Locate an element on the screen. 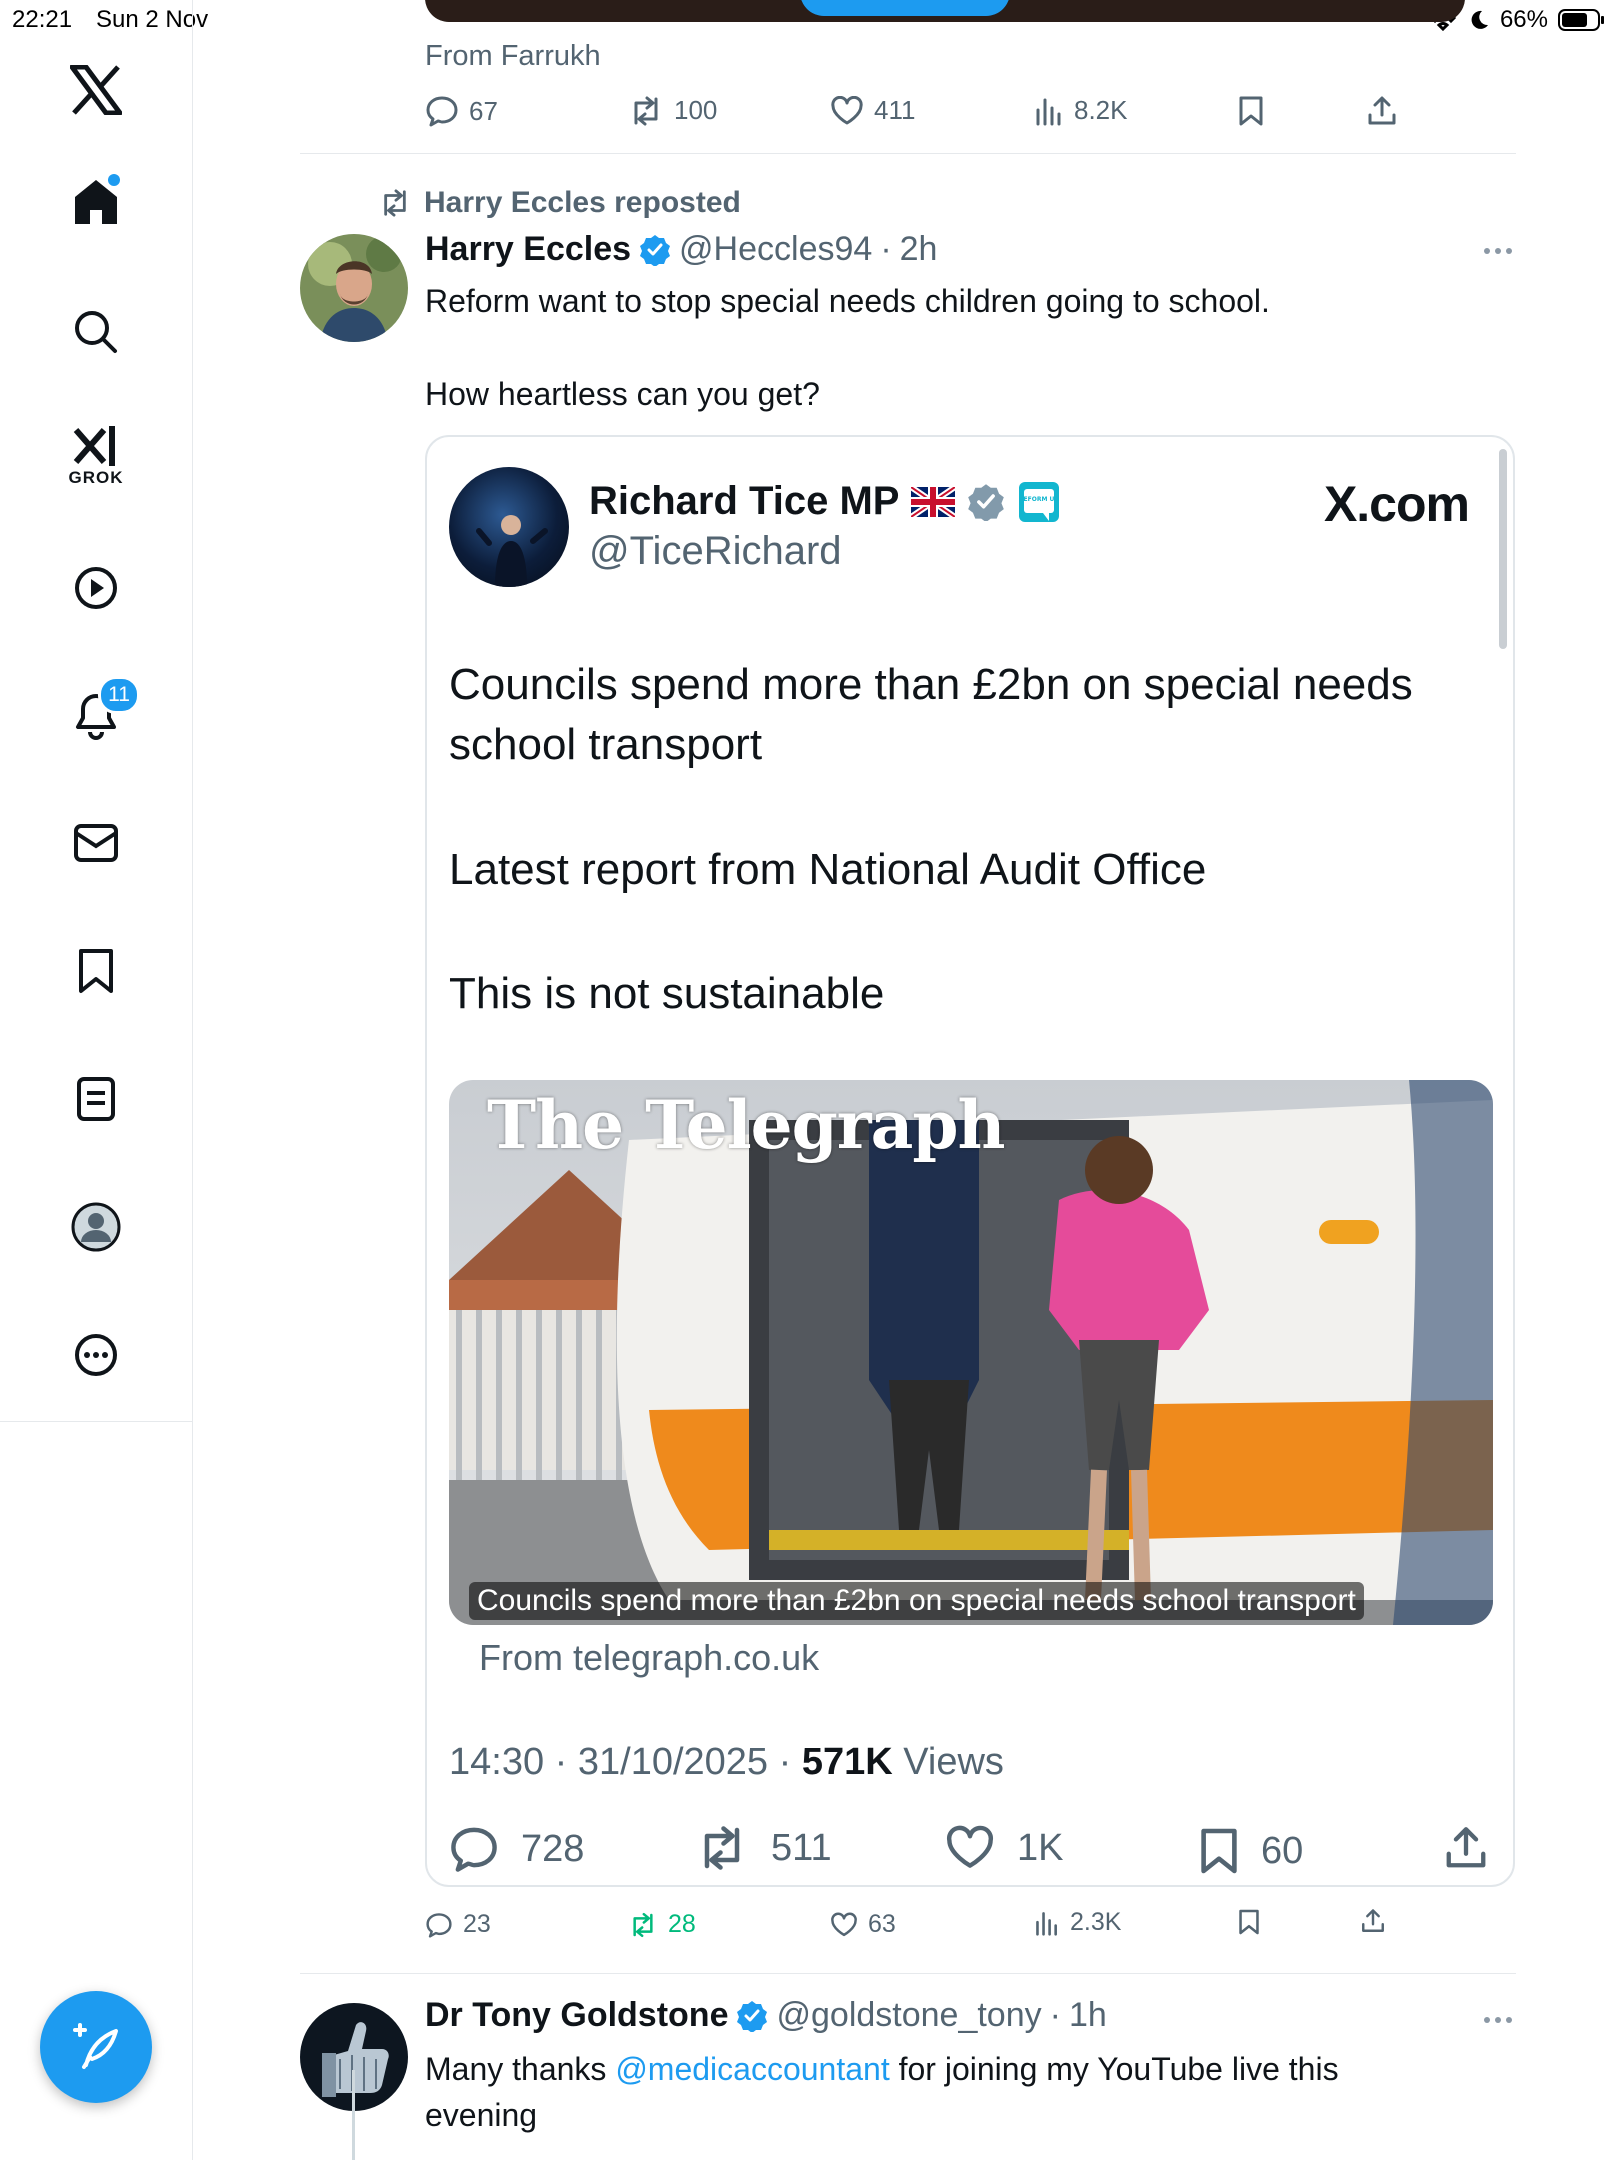 This screenshot has height=2160, width=1620. sidebar-item-home is located at coordinates (96, 202).